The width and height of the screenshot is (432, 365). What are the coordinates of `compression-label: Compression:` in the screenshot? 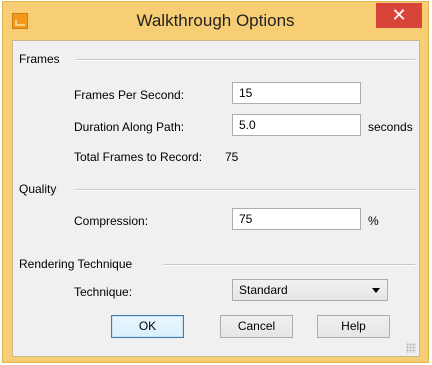 It's located at (111, 221).